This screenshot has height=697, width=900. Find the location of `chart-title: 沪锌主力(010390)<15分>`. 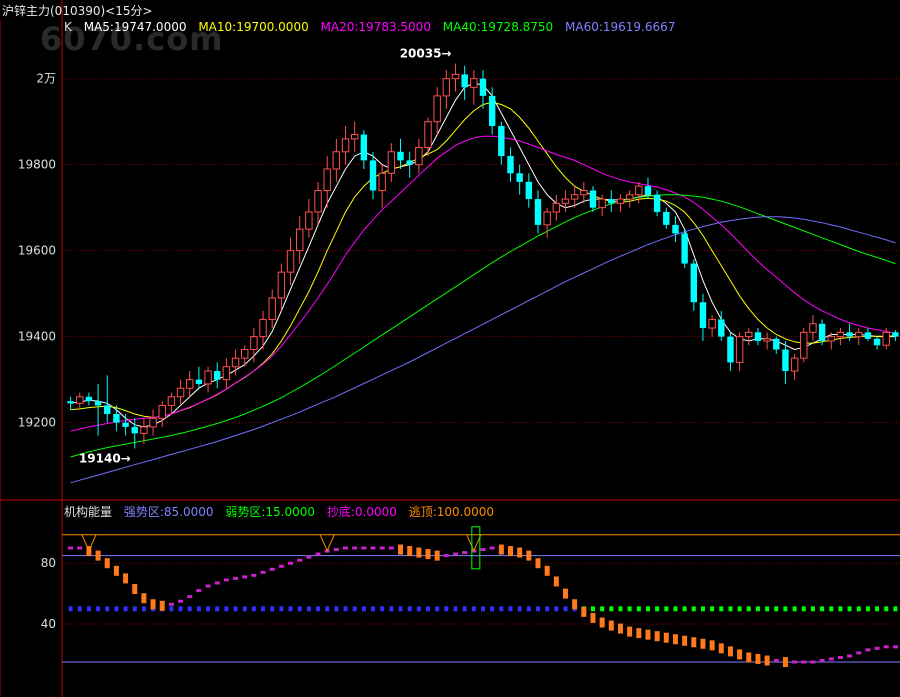

chart-title: 沪锌主力(010390)<15分> is located at coordinates (77, 11).